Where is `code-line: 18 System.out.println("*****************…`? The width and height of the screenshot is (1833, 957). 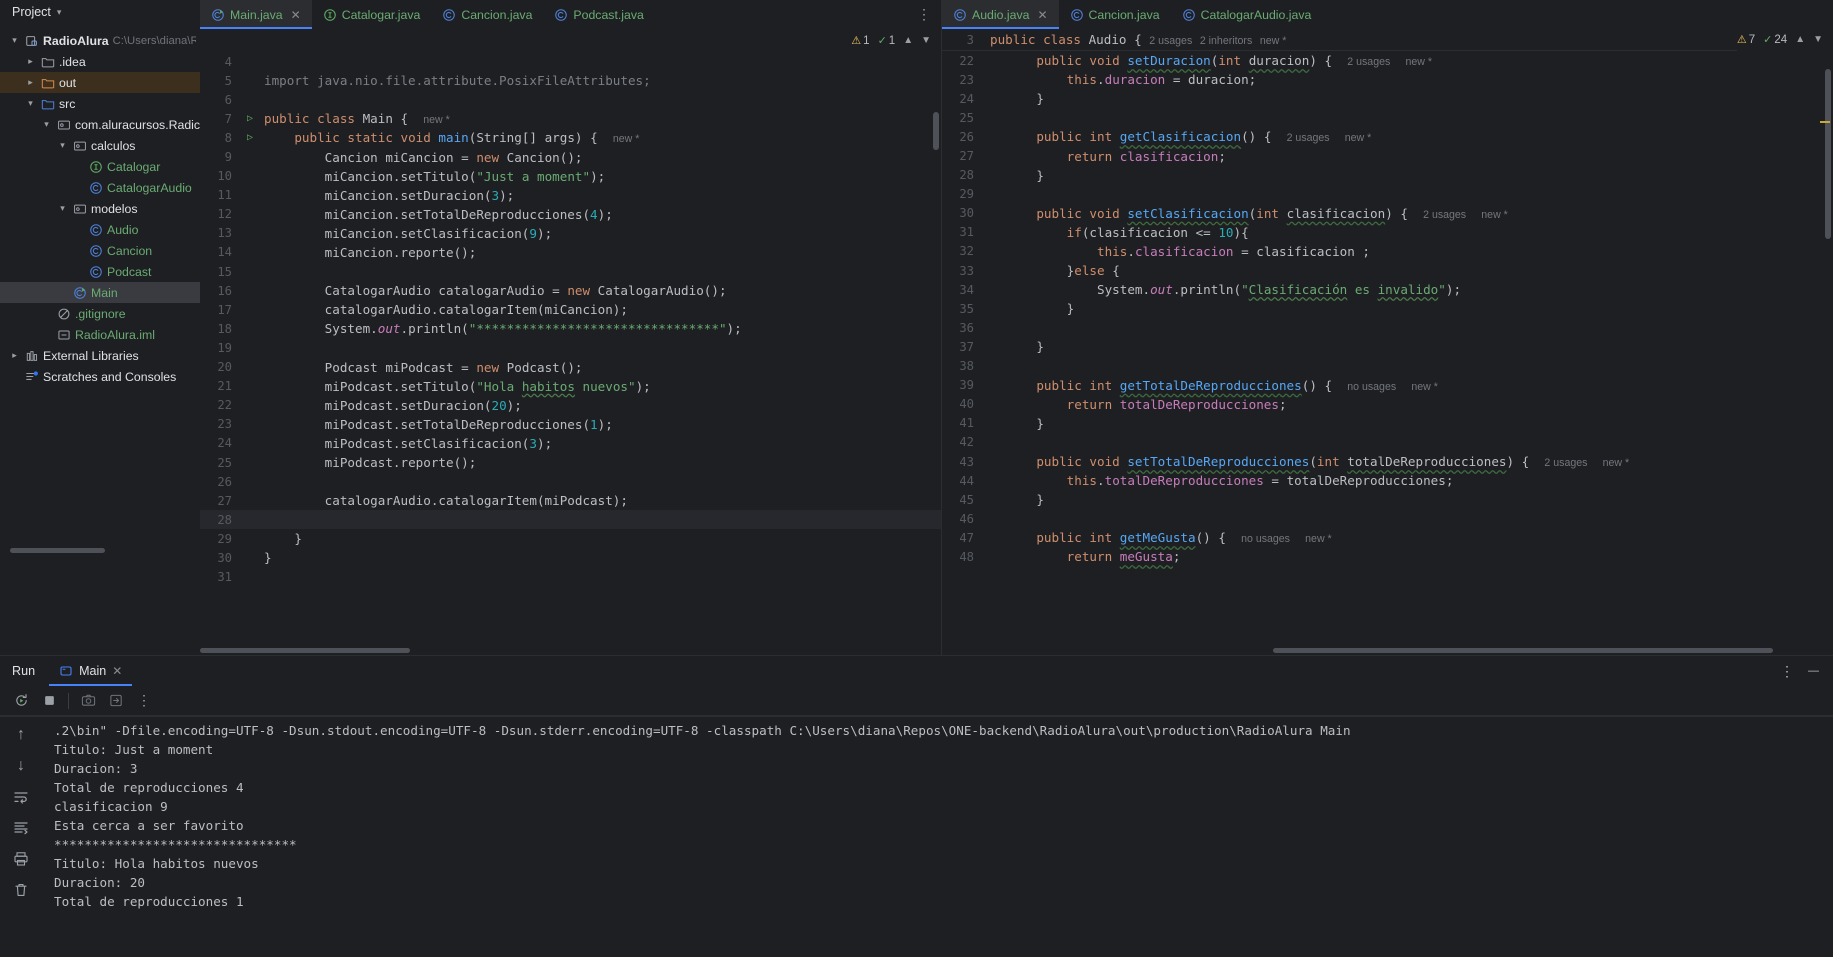 code-line: 18 System.out.println("*****************… is located at coordinates (570, 328).